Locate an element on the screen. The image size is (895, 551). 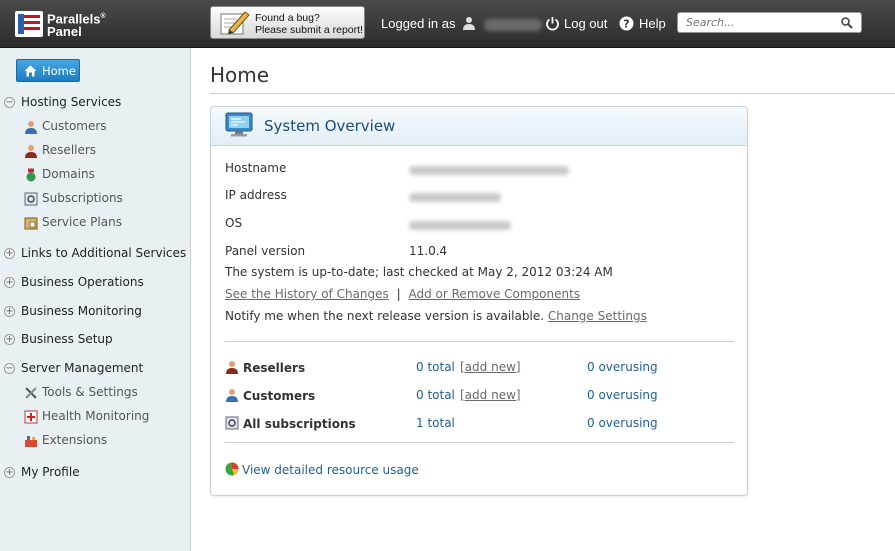
history-of-changes-link: See the History of Changes is located at coordinates (307, 294).